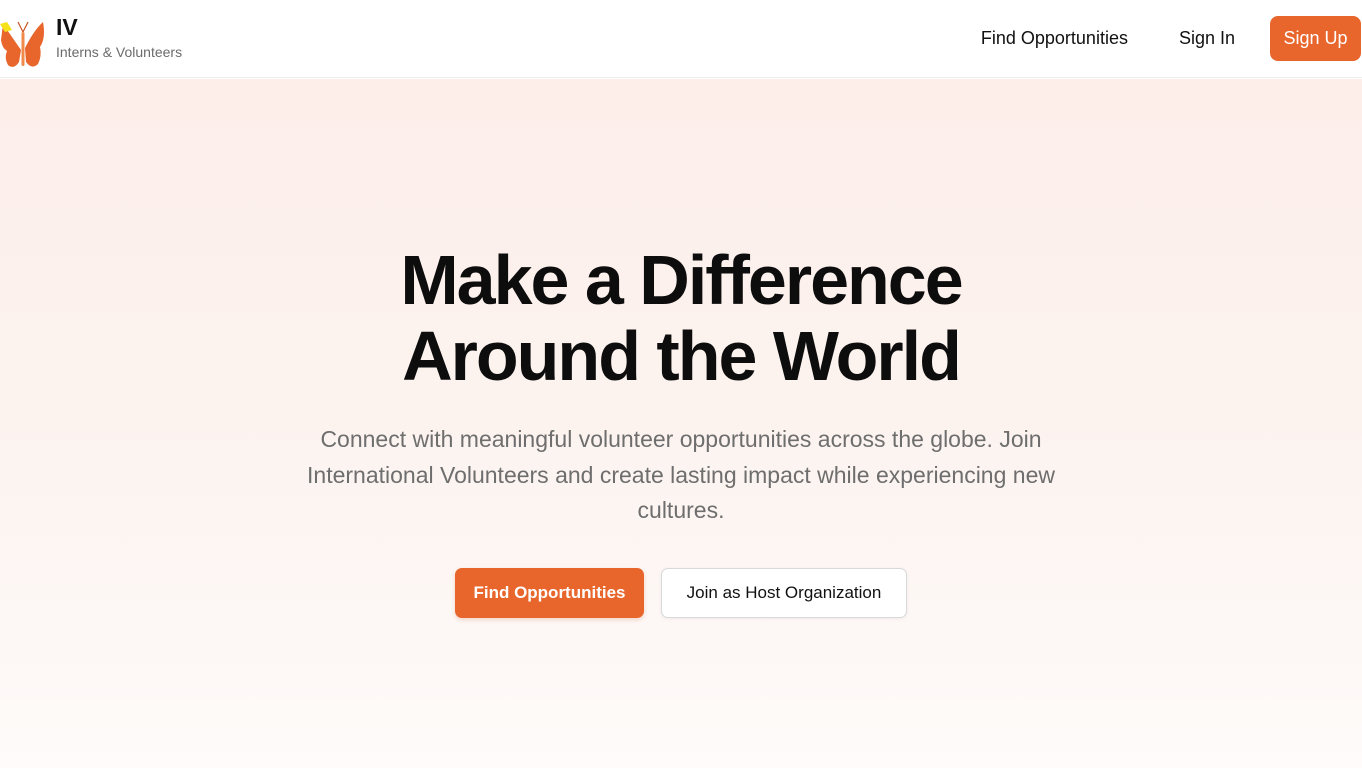 This screenshot has width=1362, height=768. Describe the element at coordinates (1207, 38) in the screenshot. I see `nav-sign-in-link: Sign In` at that location.